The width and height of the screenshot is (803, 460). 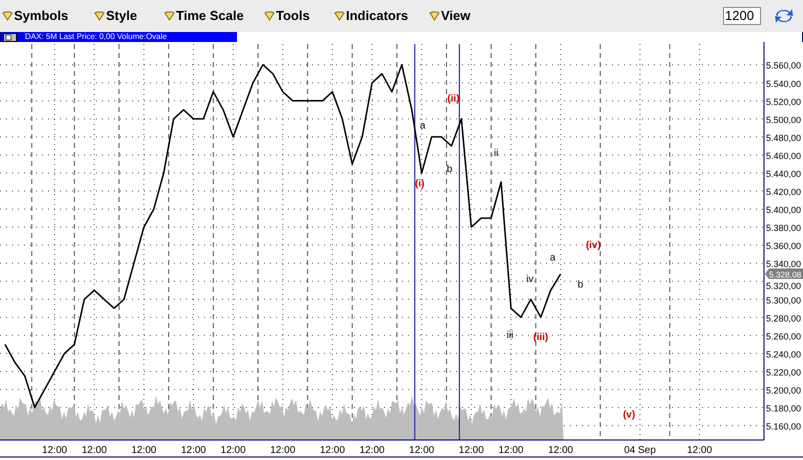 I want to click on wave-label: ii, so click(x=496, y=153).